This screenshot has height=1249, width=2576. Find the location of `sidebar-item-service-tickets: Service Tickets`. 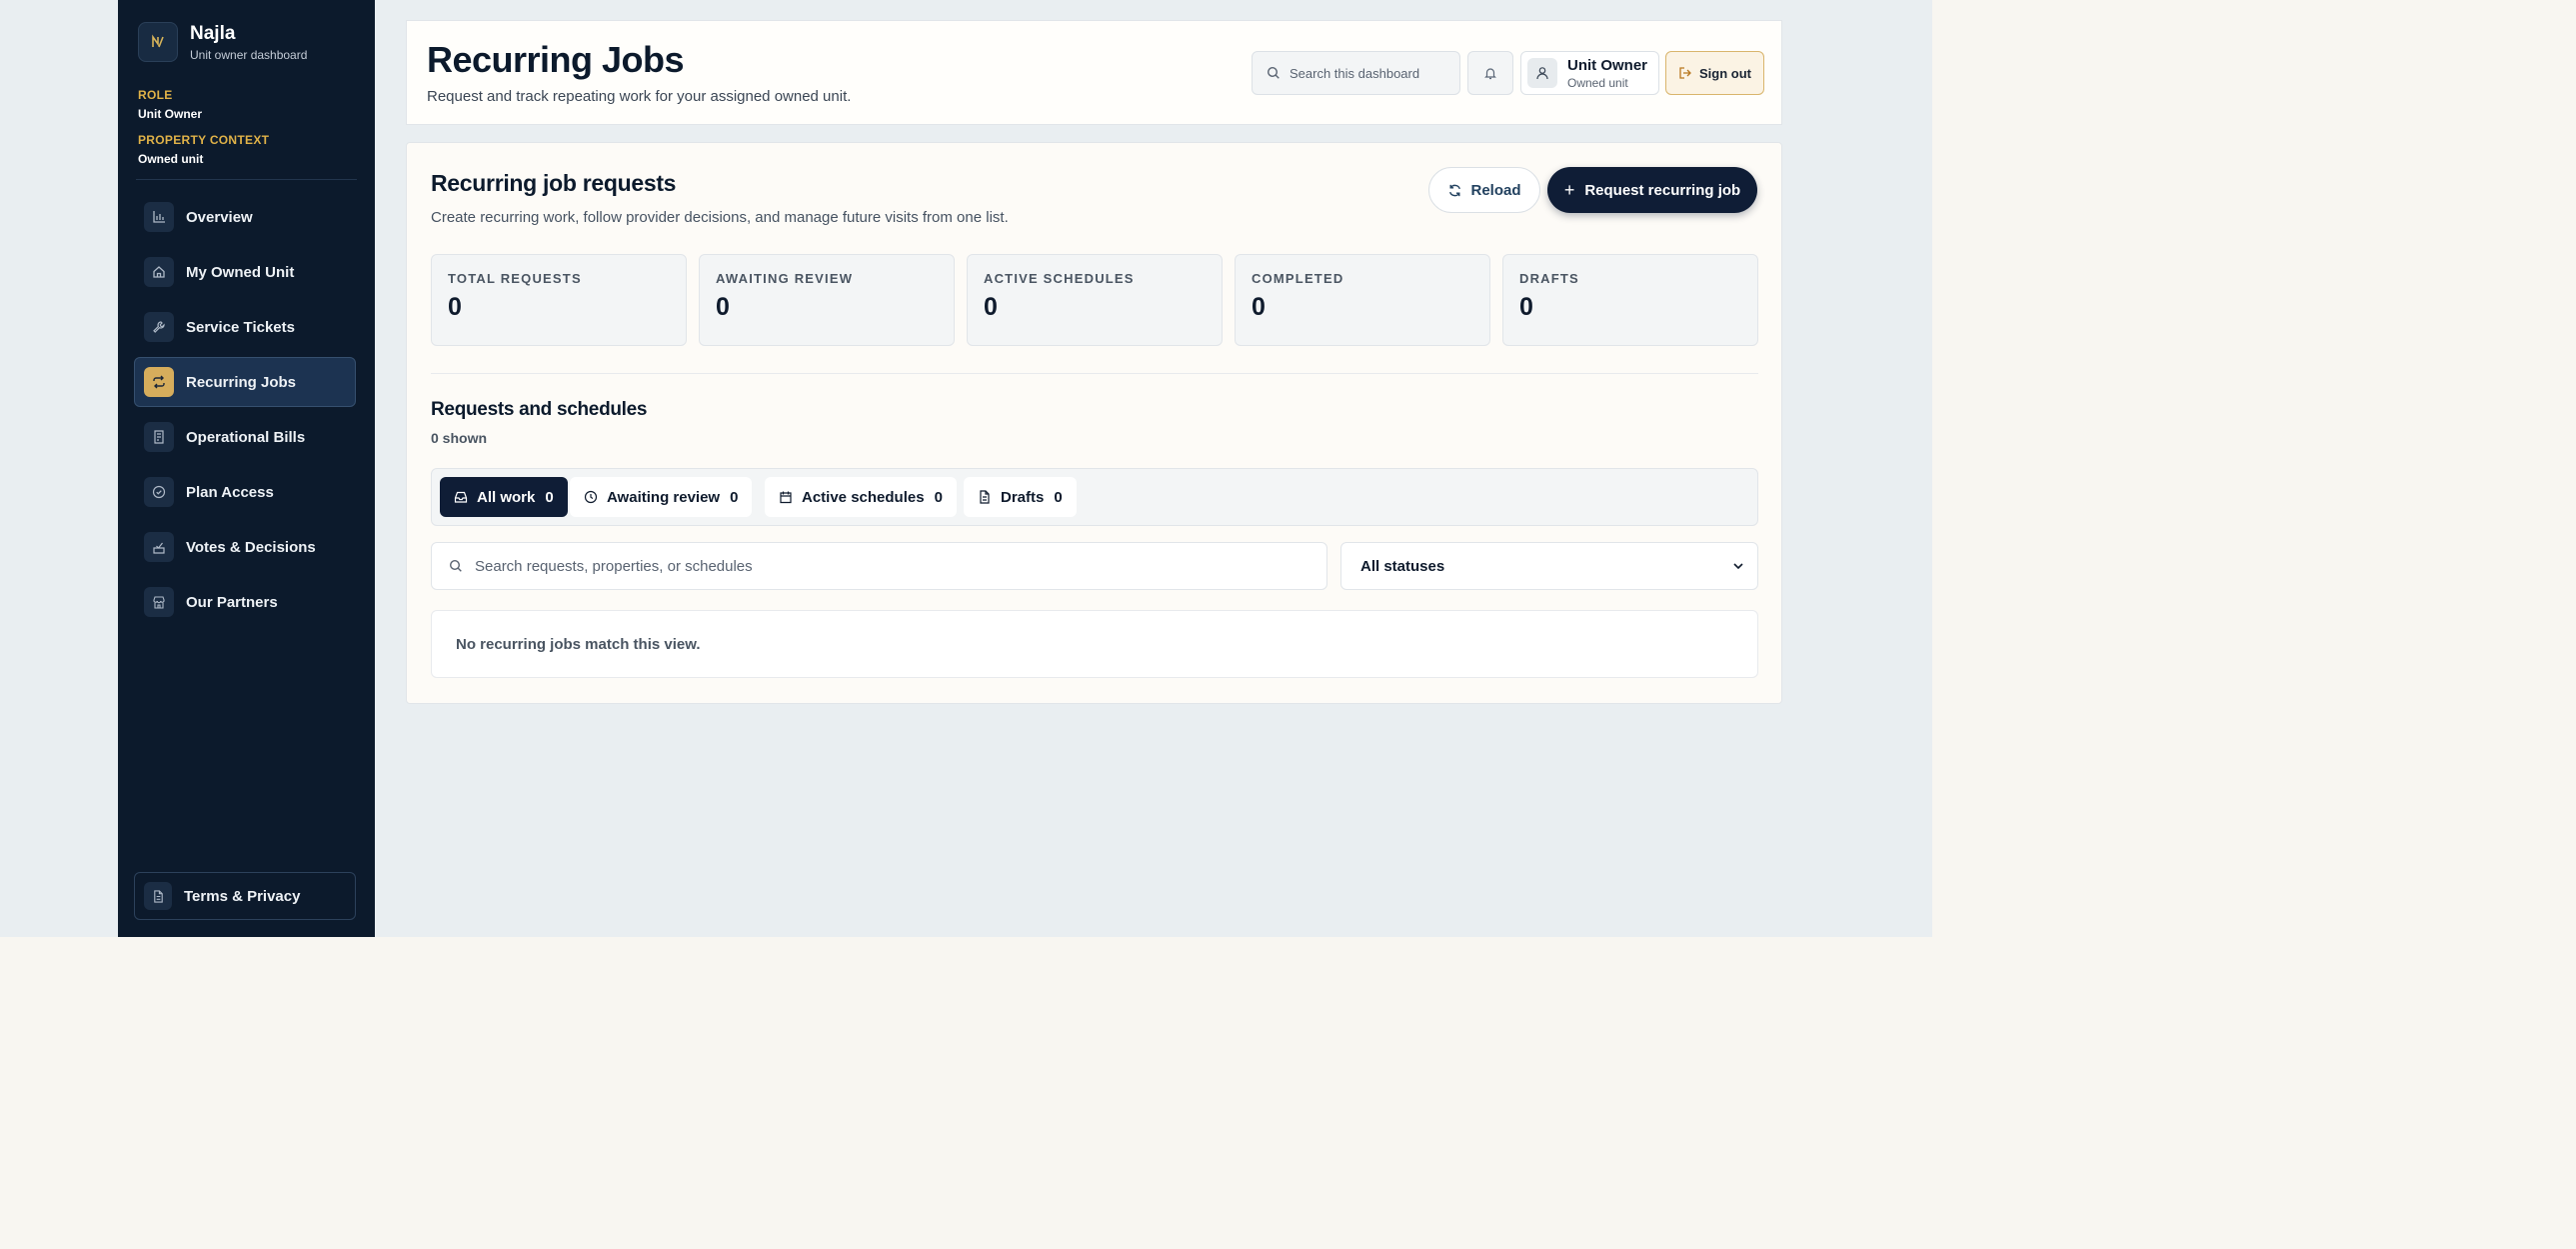

sidebar-item-service-tickets: Service Tickets is located at coordinates (245, 327).